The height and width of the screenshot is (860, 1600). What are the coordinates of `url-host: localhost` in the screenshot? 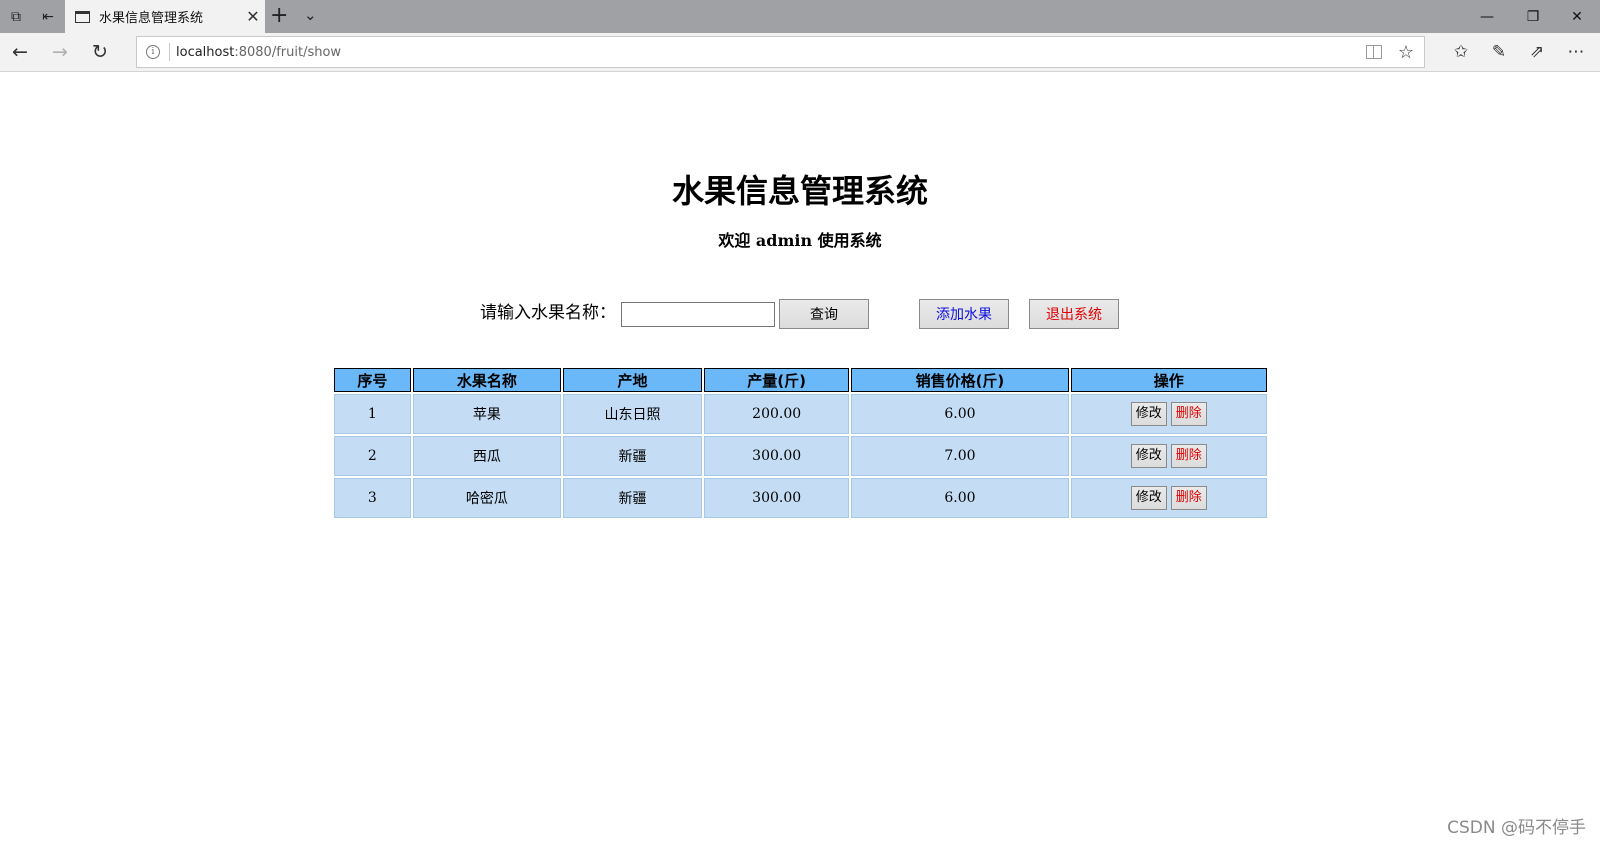 It's located at (205, 52).